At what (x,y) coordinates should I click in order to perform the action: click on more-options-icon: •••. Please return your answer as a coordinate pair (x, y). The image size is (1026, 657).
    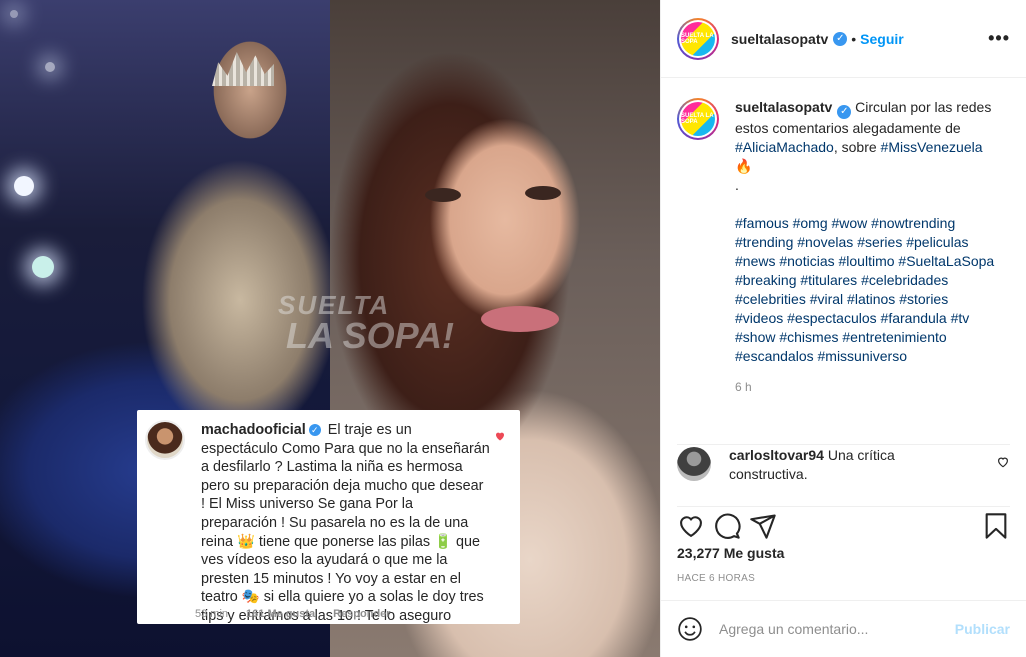
    Looking at the image, I should click on (999, 38).